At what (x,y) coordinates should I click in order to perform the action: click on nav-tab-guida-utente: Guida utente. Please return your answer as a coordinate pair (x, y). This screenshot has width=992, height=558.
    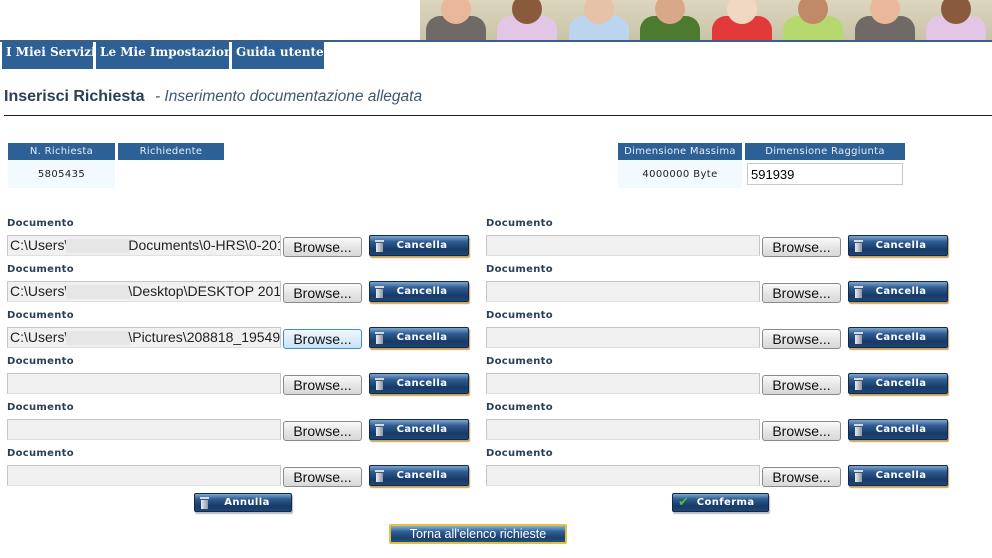
    Looking at the image, I should click on (278, 55).